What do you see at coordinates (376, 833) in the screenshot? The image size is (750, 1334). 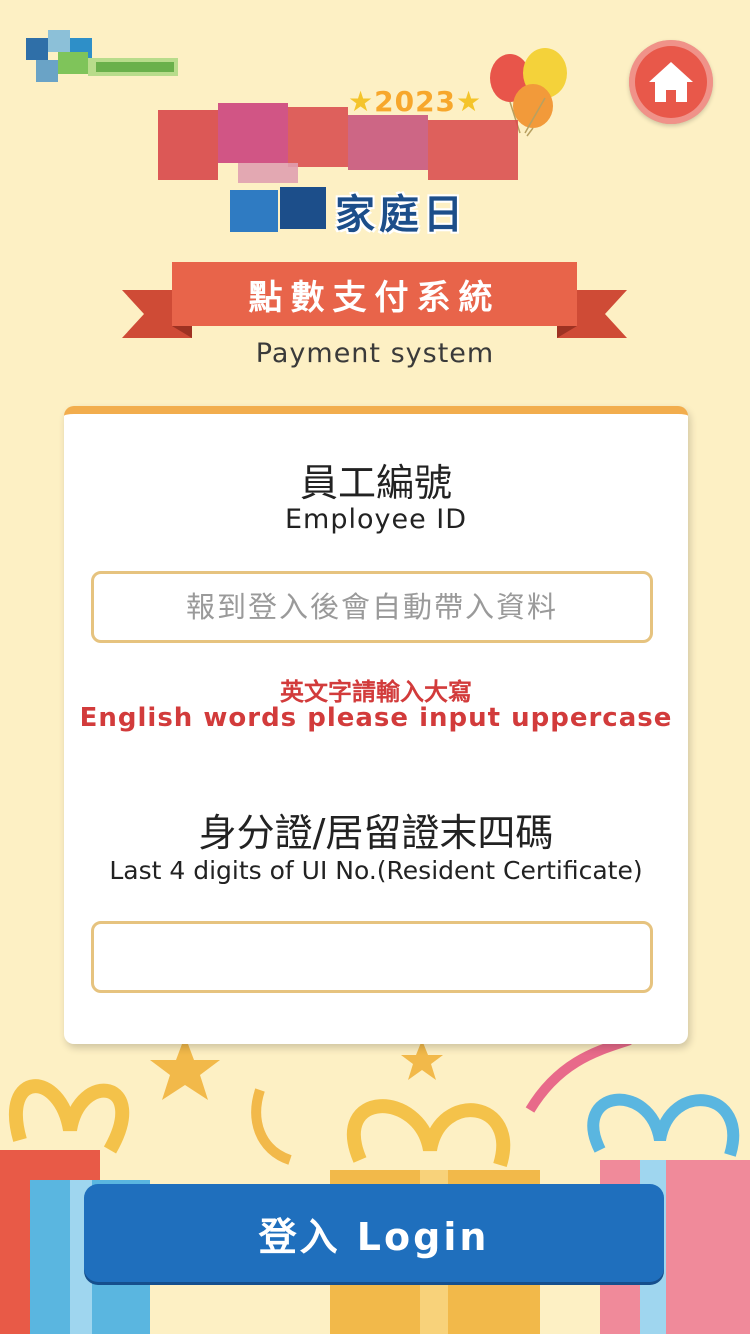 I see `id-digits-label: 身分證/居留證末四碼` at bounding box center [376, 833].